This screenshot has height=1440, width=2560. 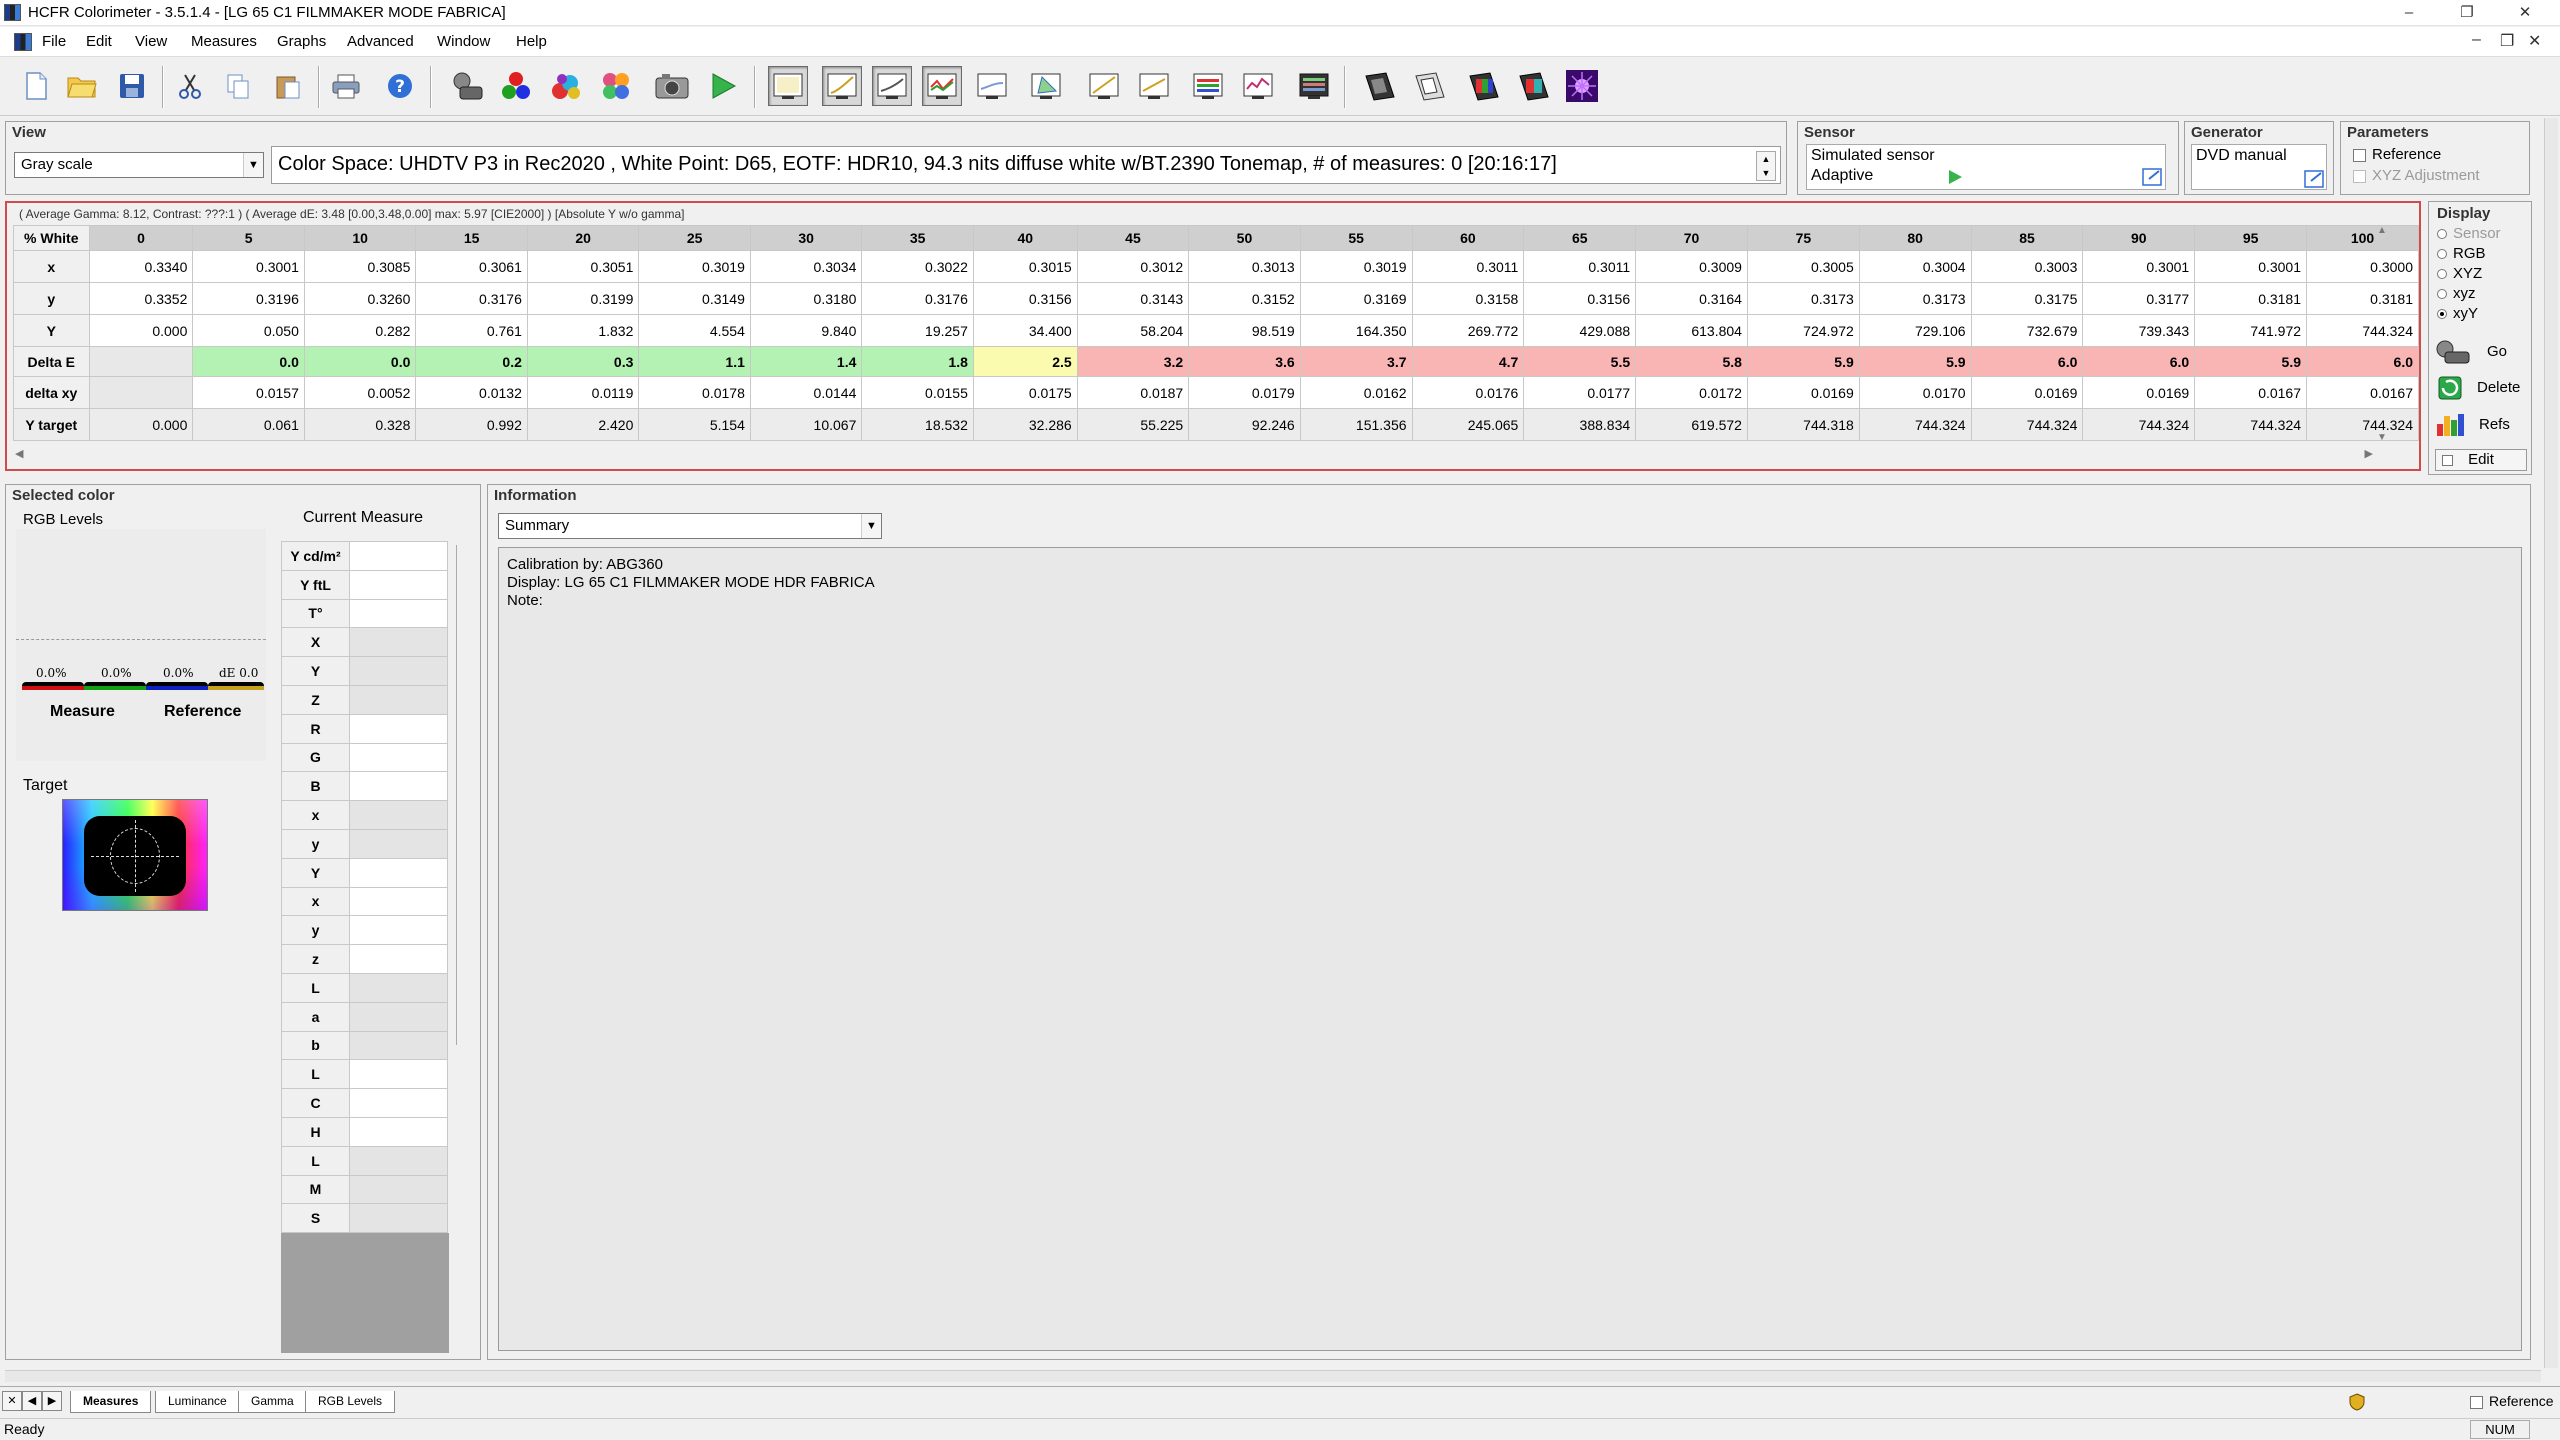 What do you see at coordinates (463, 41) in the screenshot?
I see `menu-window: Window` at bounding box center [463, 41].